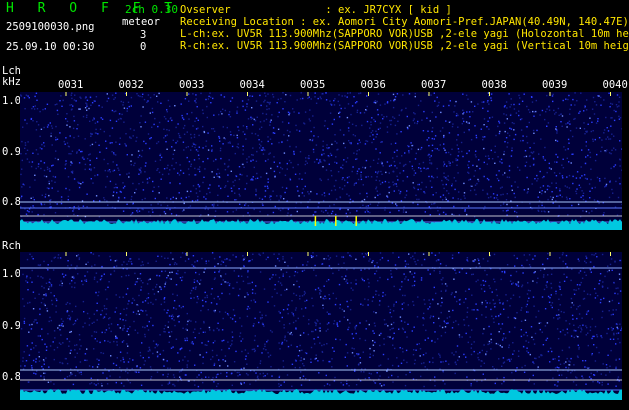 The image size is (629, 410). Describe the element at coordinates (143, 47) in the screenshot. I see `meteor-count-rch: 0` at that location.